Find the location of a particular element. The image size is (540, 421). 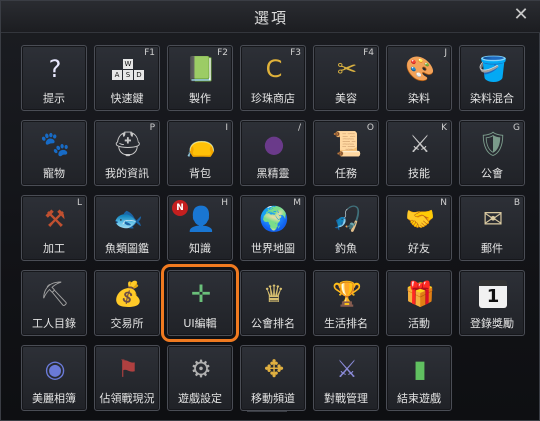

resize-handle is located at coordinates (267, 415).